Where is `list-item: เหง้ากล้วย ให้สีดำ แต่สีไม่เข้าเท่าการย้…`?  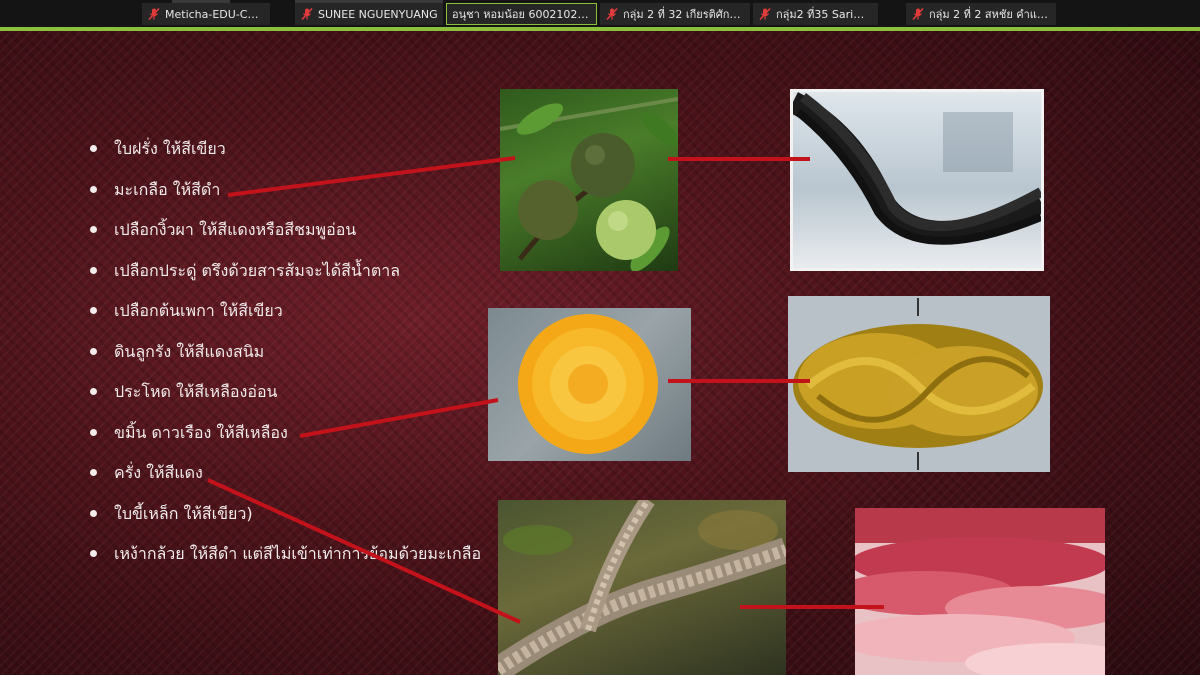 list-item: เหง้ากล้วย ให้สีดำ แต่สีไม่เข้าเท่าการย้… is located at coordinates (284, 561).